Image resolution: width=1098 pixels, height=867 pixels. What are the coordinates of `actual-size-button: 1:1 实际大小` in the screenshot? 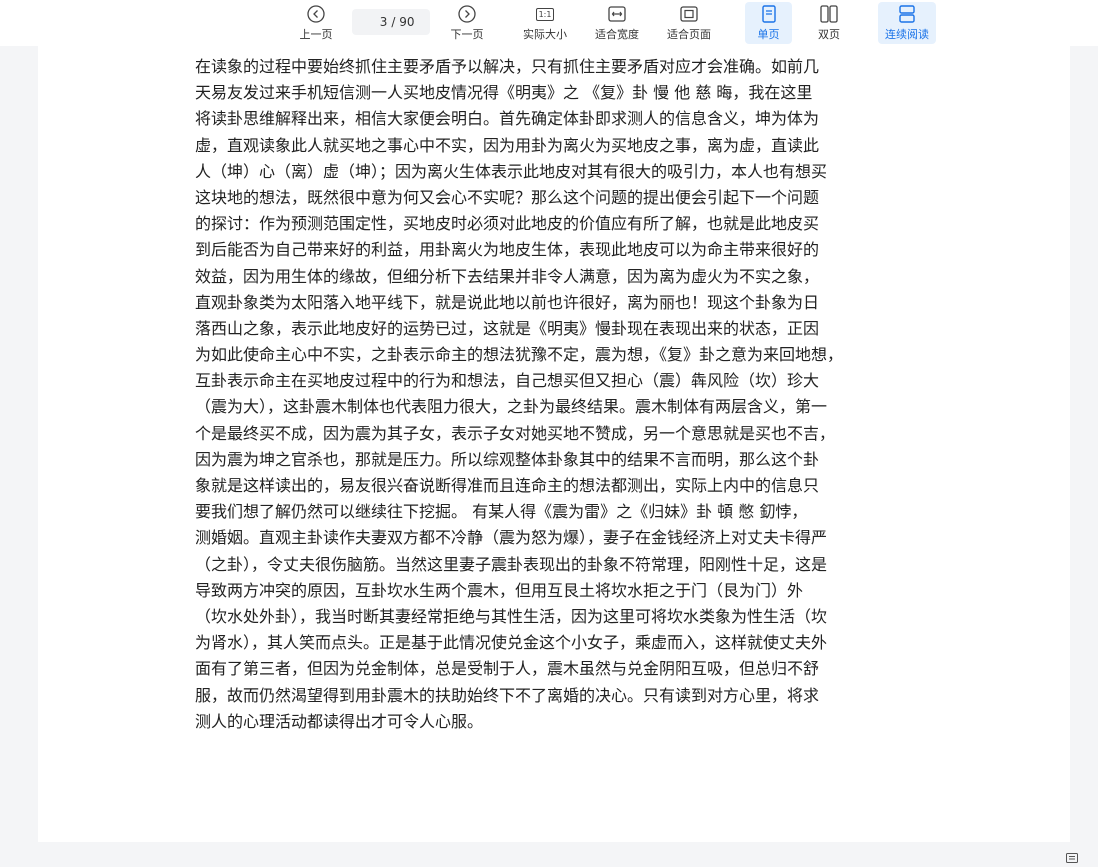 It's located at (545, 23).